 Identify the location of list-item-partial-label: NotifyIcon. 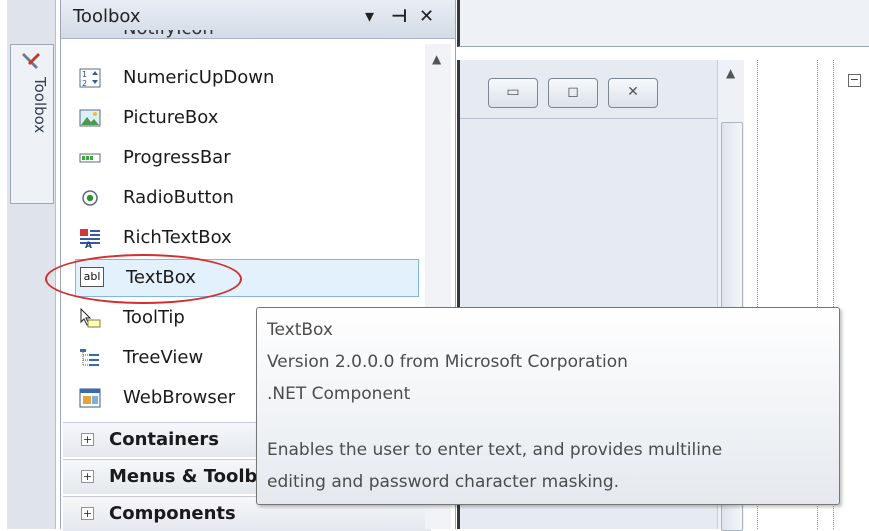
(168, 34).